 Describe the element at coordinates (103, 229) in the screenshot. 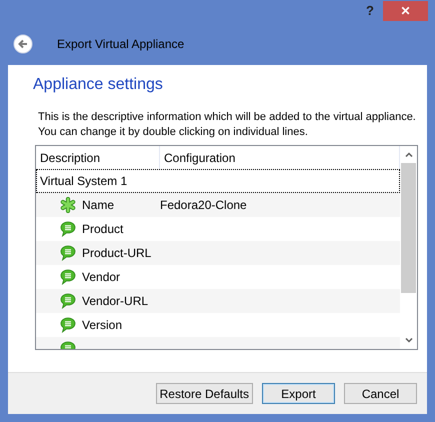

I see `row-description: Product` at that location.